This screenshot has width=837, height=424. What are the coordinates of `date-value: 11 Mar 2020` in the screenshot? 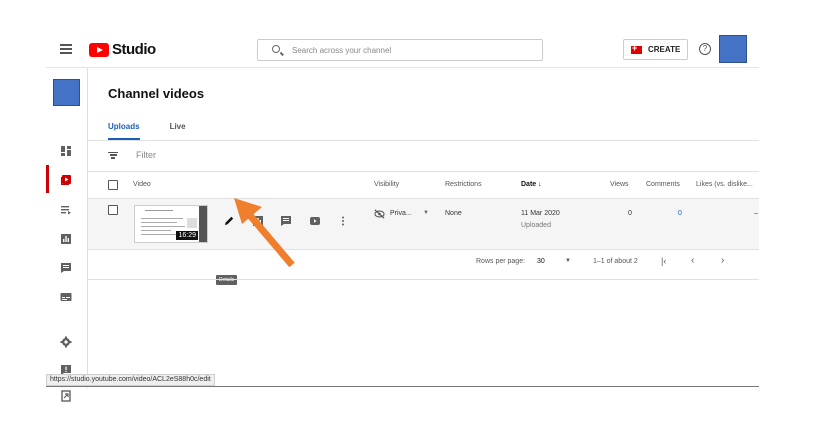 It's located at (540, 213).